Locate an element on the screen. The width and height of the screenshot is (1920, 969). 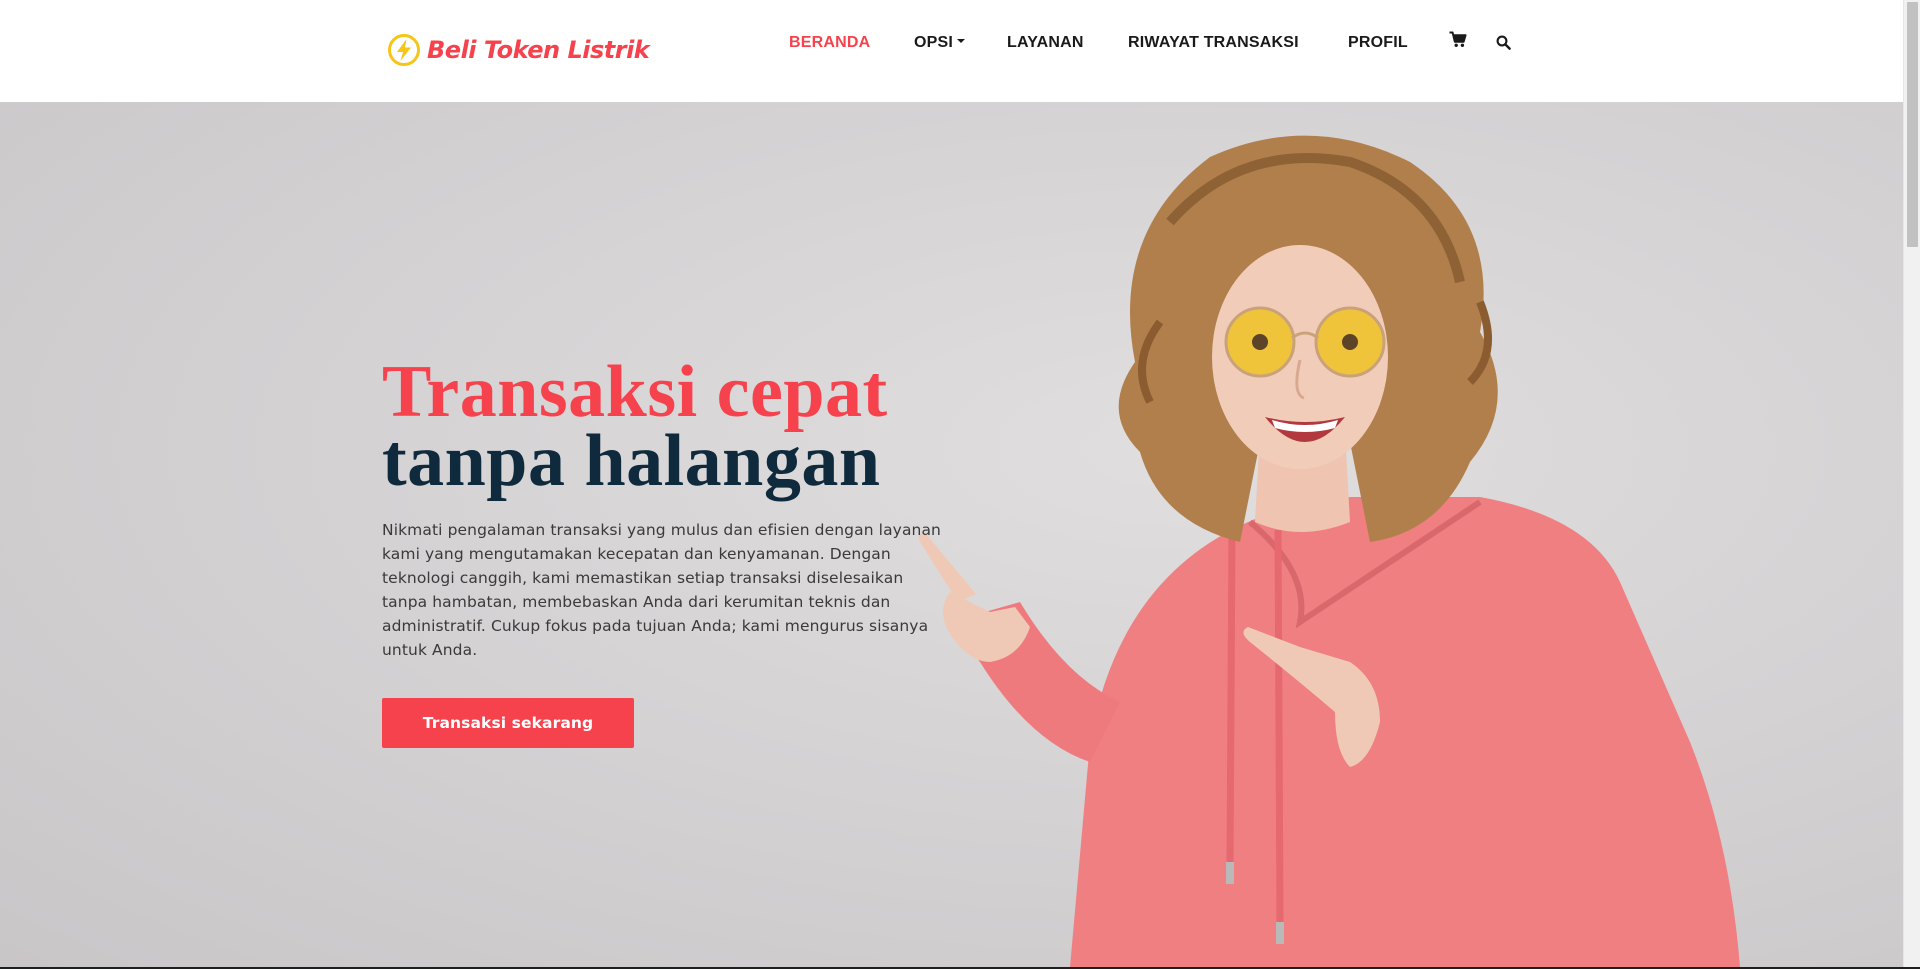
lightning-bolt-icon is located at coordinates (404, 50).